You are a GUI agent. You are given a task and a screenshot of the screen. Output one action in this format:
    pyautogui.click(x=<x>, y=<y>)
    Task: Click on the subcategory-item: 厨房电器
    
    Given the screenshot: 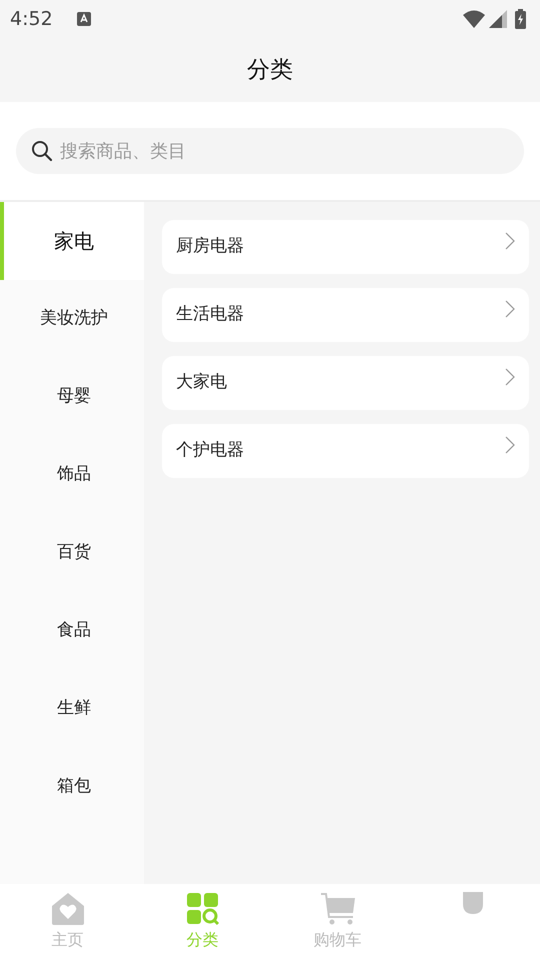 What is the action you would take?
    pyautogui.click(x=345, y=247)
    